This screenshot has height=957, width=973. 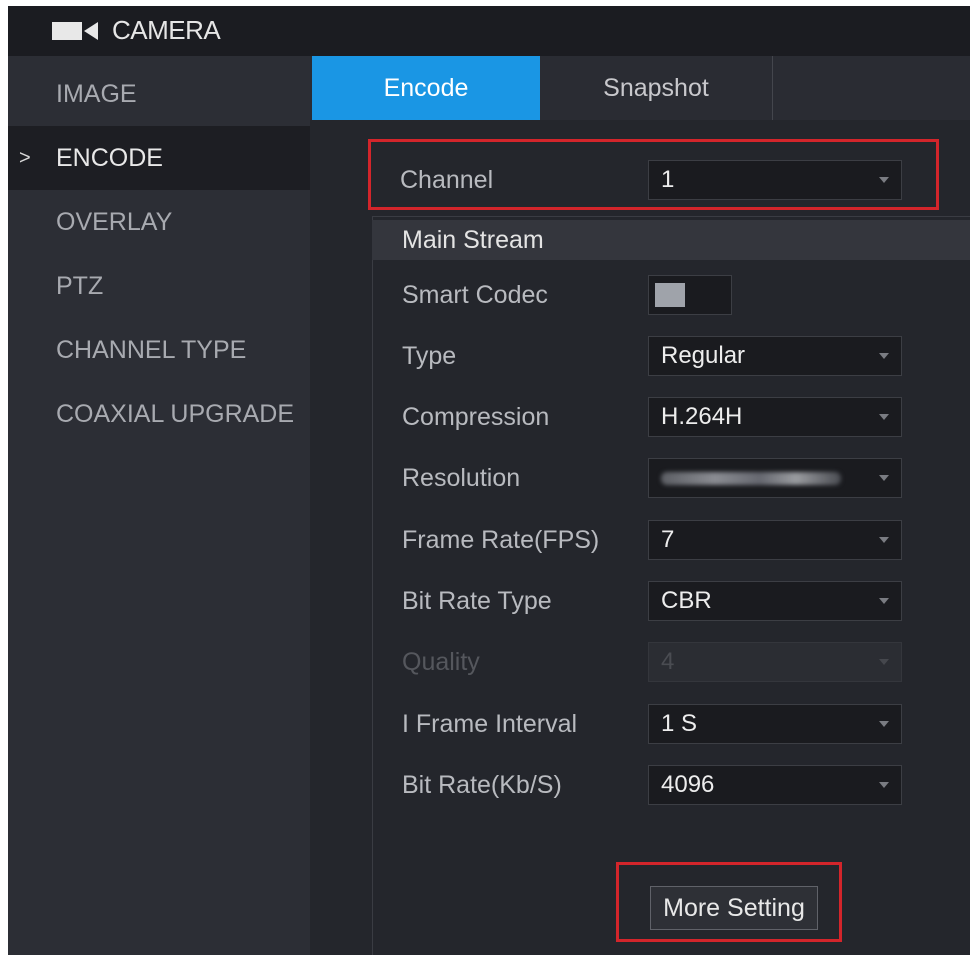 What do you see at coordinates (690, 295) in the screenshot?
I see `smart-codec-toggle` at bounding box center [690, 295].